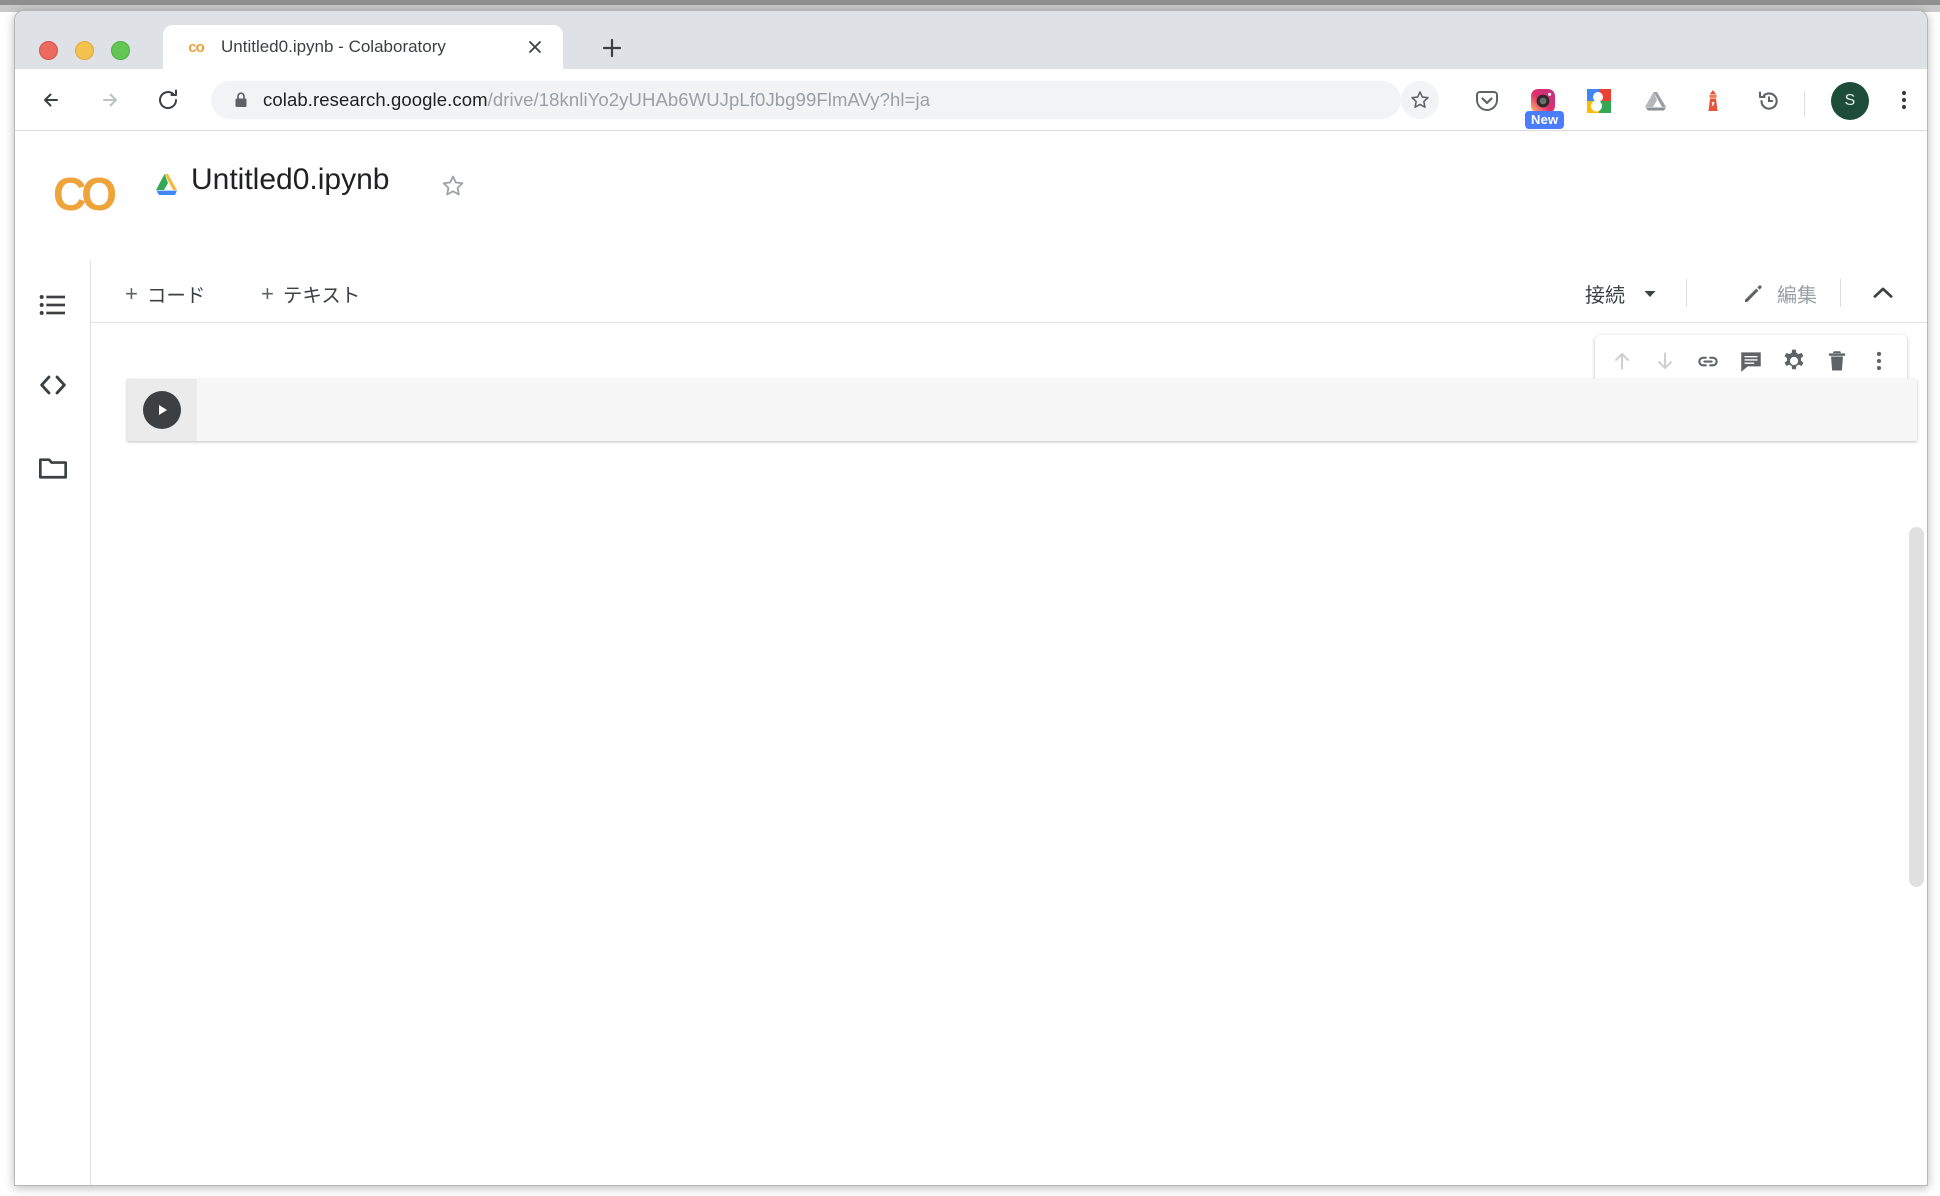 Image resolution: width=1940 pixels, height=1196 pixels. I want to click on connect-button: 接続, so click(1622, 293).